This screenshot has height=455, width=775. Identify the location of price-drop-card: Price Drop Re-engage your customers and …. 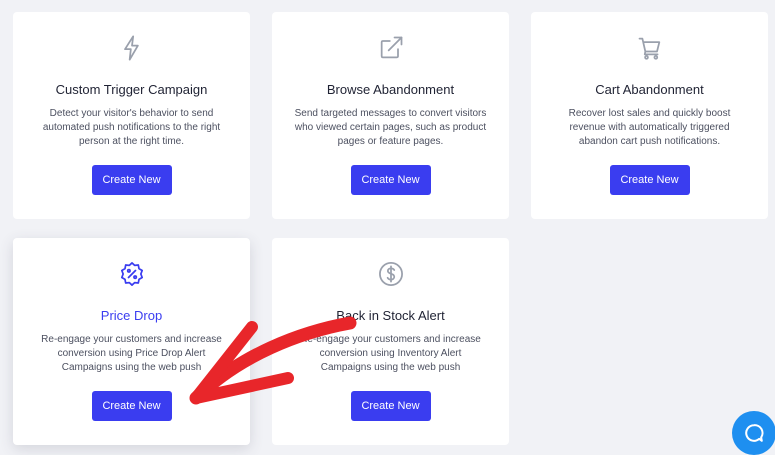
(131, 341).